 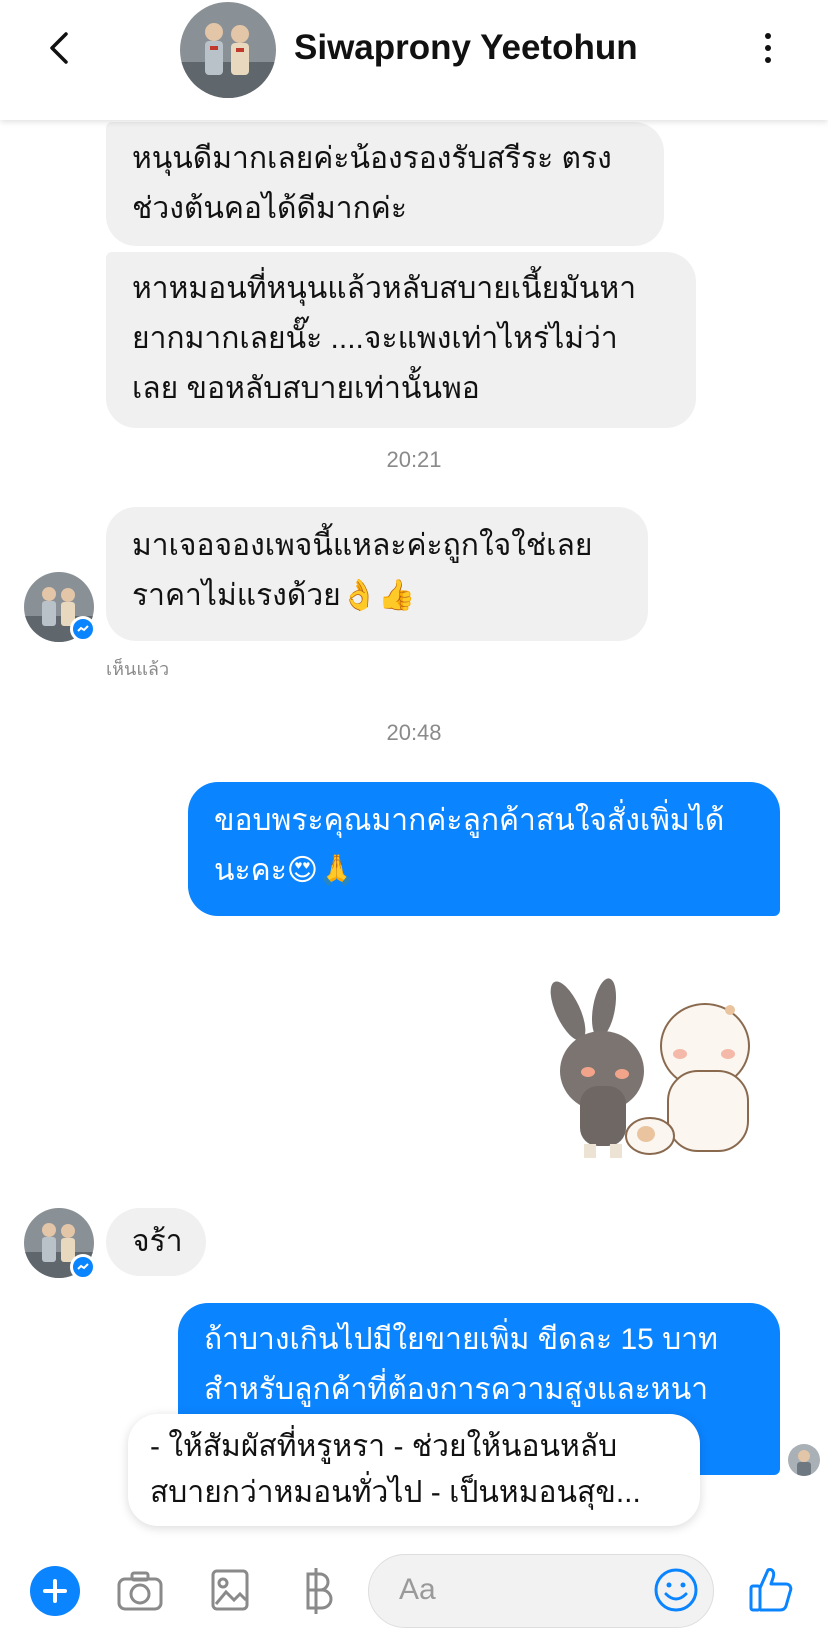 I want to click on emoji-button, so click(x=676, y=1590).